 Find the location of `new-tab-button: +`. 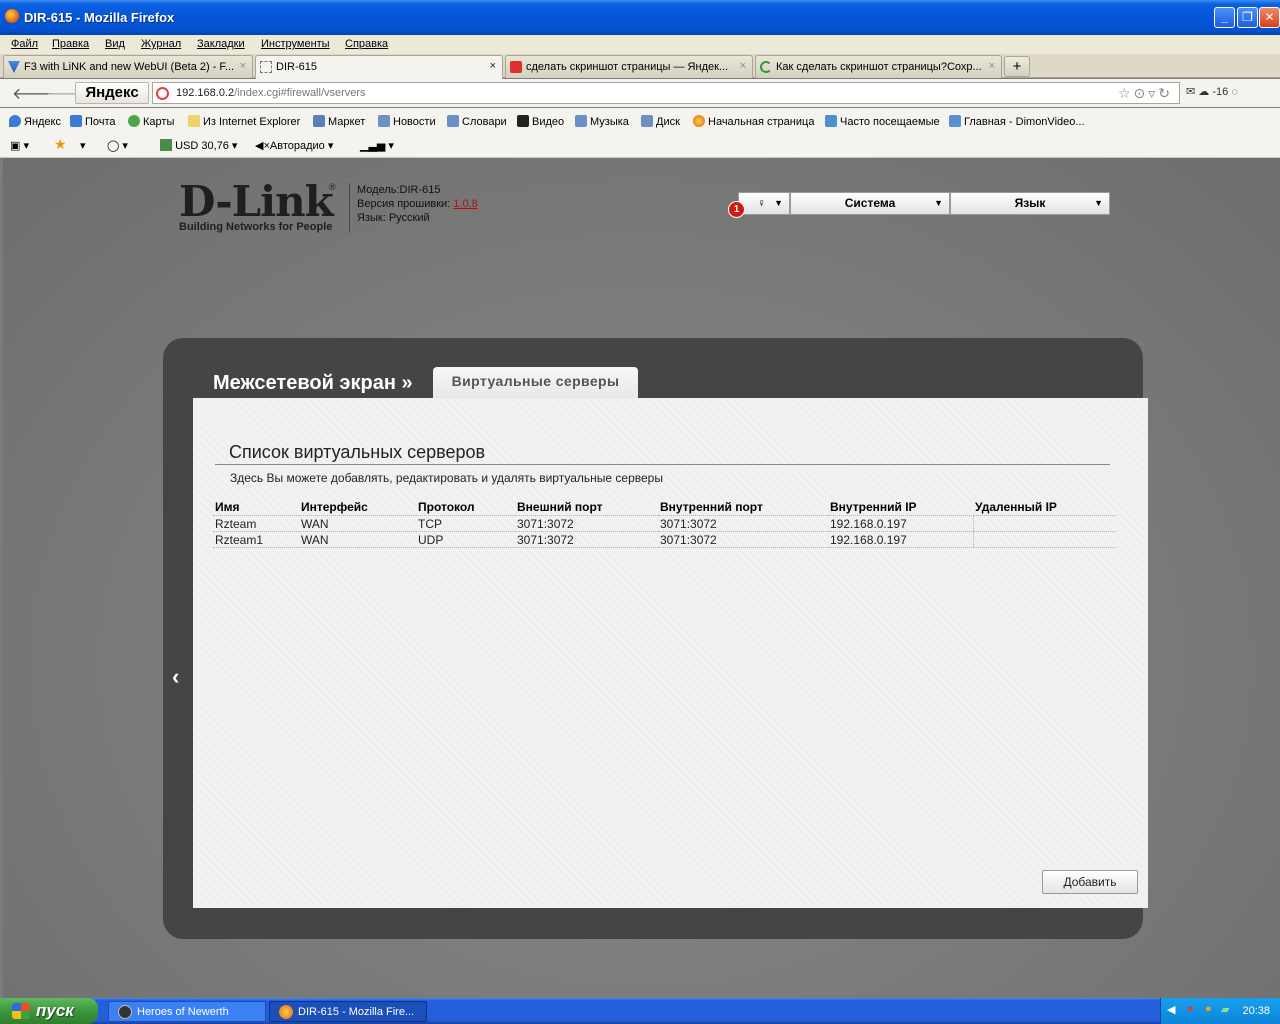

new-tab-button: + is located at coordinates (1017, 66).